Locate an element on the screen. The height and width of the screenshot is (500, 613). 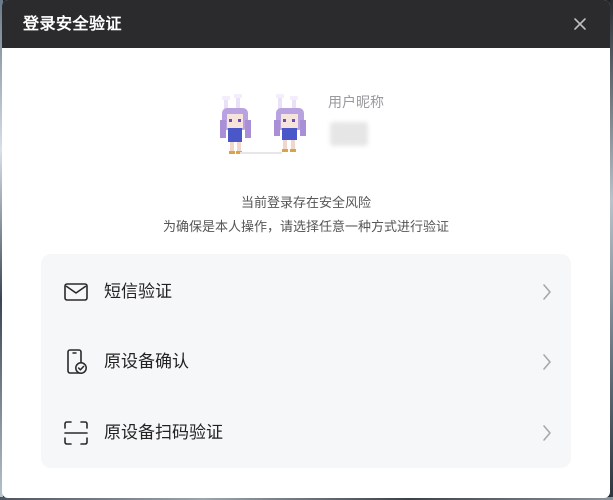
dialog-titlebar: 登录安全验证 is located at coordinates (306, 24).